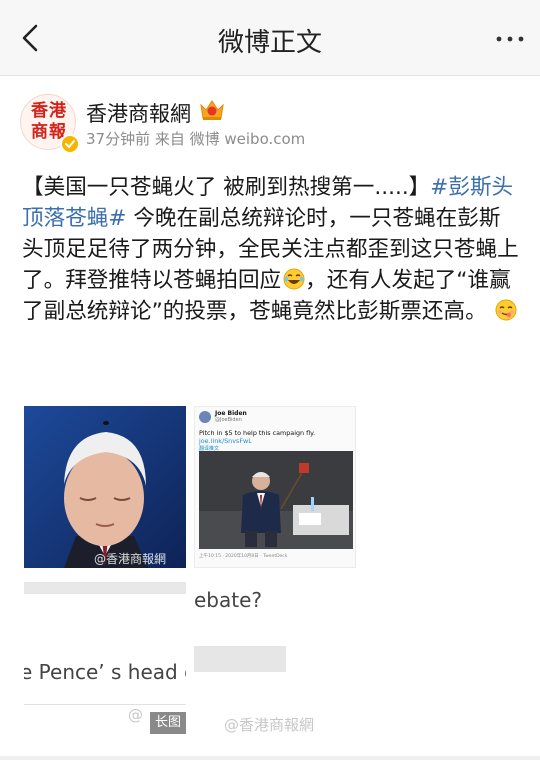  I want to click on laughing-emoji-icon, so click(294, 279).